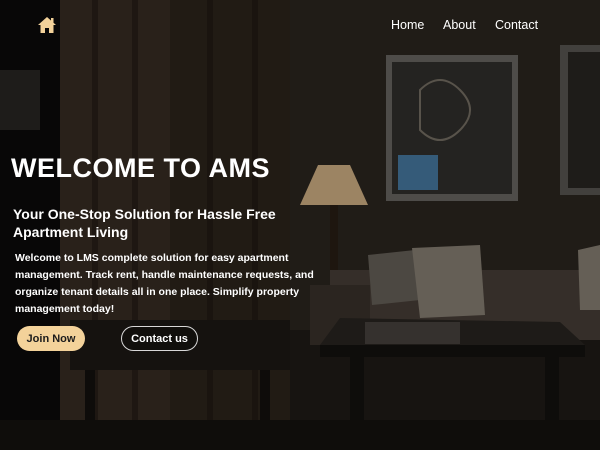  What do you see at coordinates (140, 168) in the screenshot?
I see `hero-title: WELCOME TO AMS` at bounding box center [140, 168].